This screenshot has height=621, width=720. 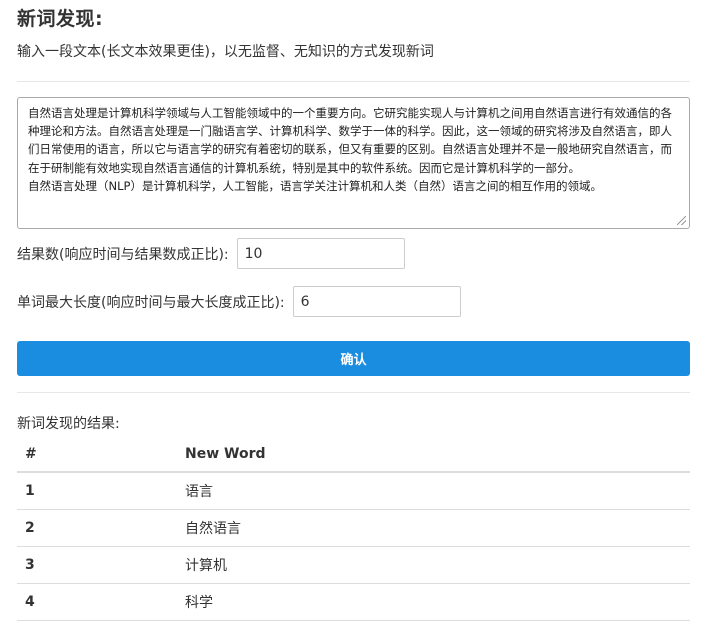 What do you see at coordinates (225, 52) in the screenshot?
I see `page-subtitle: 输入一段文本(长文本效果更佳)，以无监督、无知识的方式发现新词` at bounding box center [225, 52].